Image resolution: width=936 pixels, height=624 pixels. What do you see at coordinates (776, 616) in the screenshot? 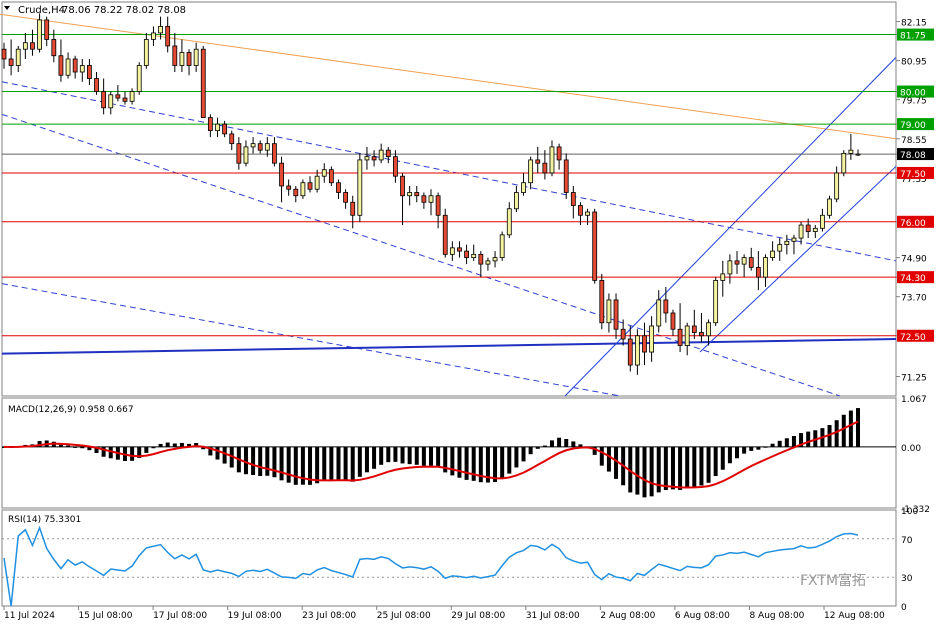
I see `time-tick-label: 8 Aug 08:00` at bounding box center [776, 616].